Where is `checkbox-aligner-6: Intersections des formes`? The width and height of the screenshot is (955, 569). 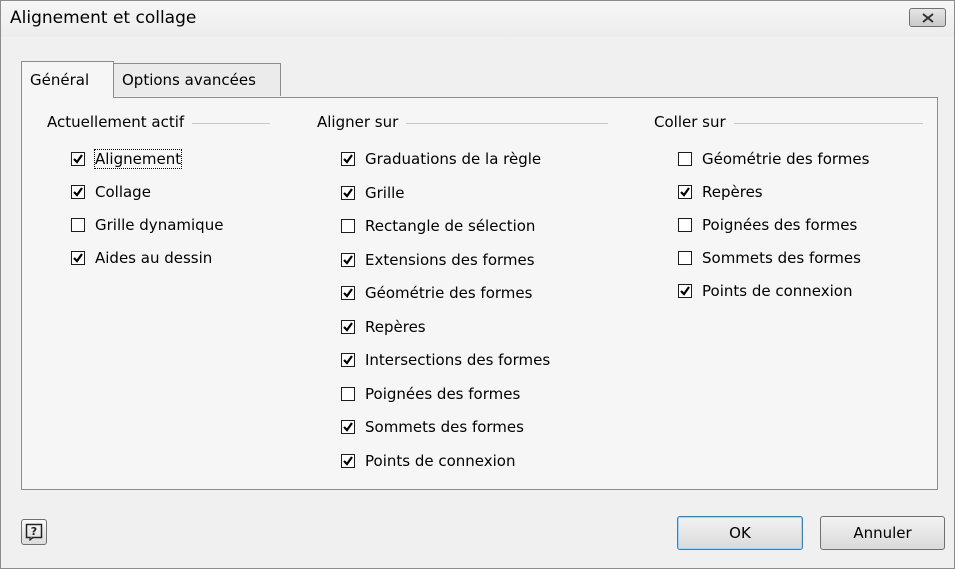
checkbox-aligner-6: Intersections des formes is located at coordinates (445, 360).